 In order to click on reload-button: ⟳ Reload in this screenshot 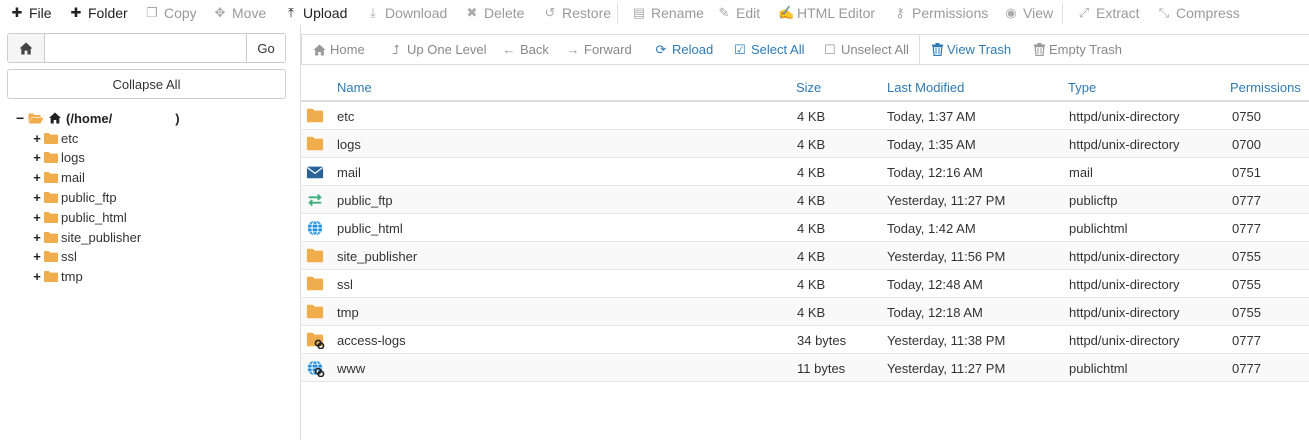, I will do `click(684, 49)`.